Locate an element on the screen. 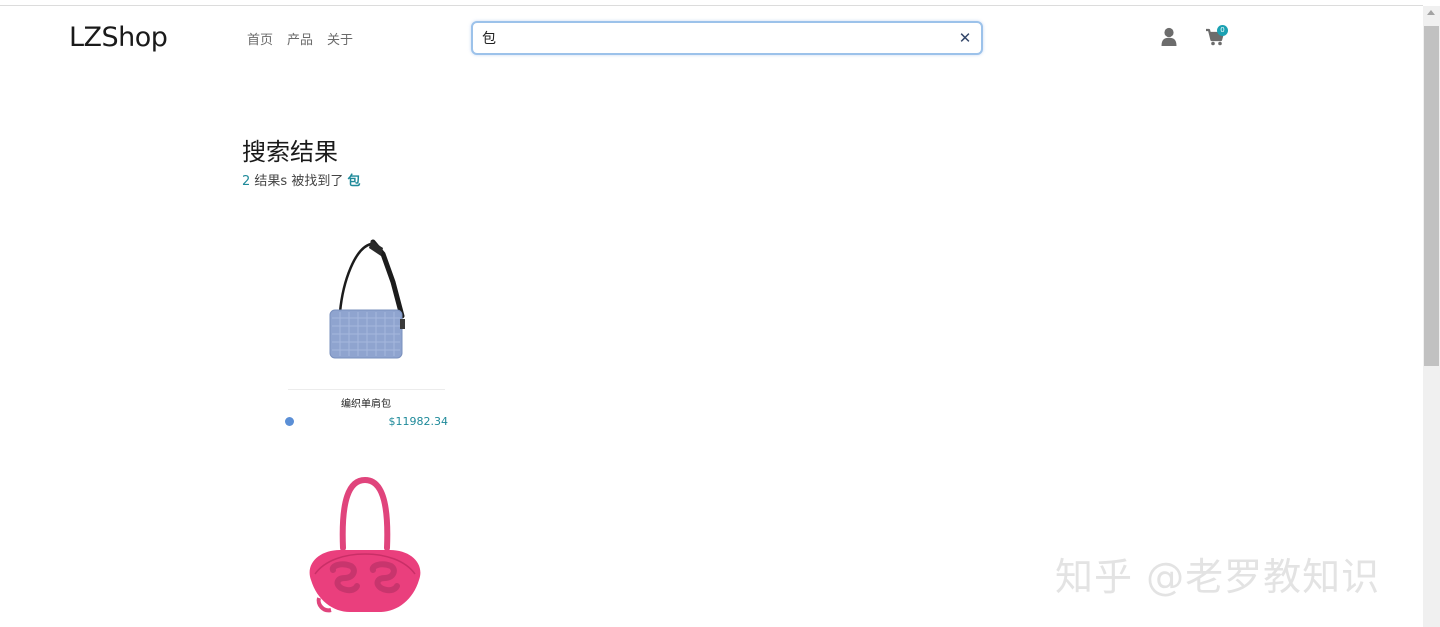 The image size is (1440, 627). close-icon: ✕ is located at coordinates (965, 38).